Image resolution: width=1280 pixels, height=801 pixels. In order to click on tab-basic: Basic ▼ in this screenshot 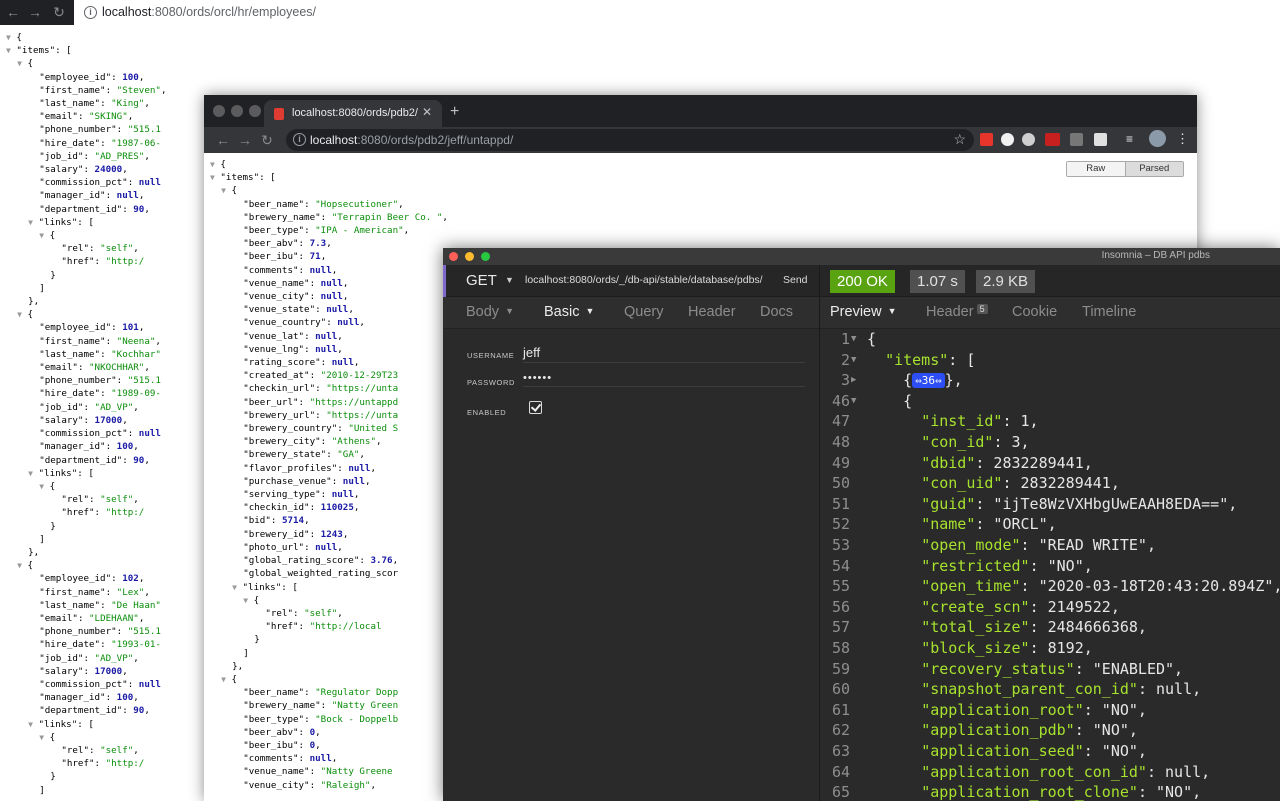, I will do `click(569, 312)`.